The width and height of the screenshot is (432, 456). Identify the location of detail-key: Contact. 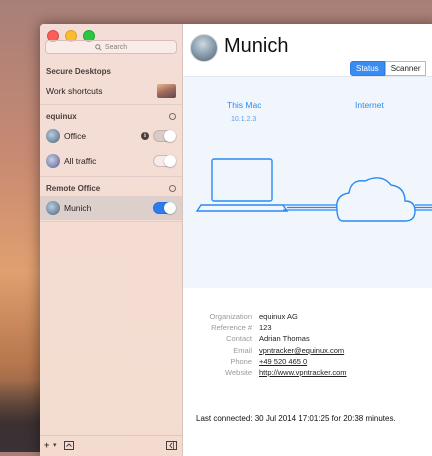
(239, 338).